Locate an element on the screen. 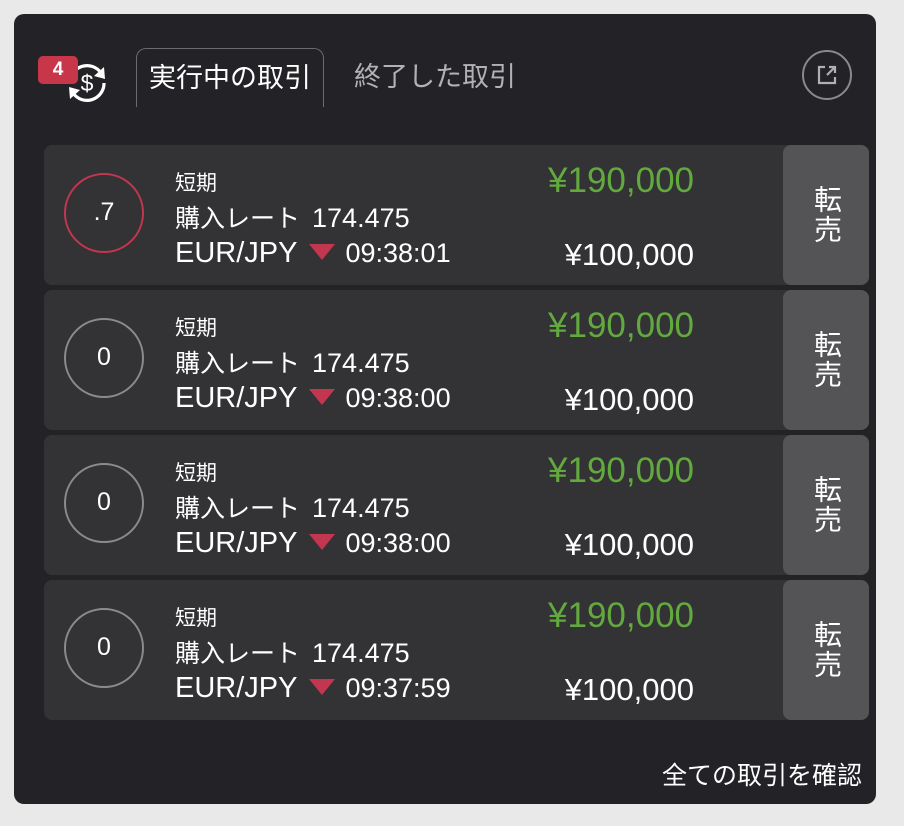  panel-header: 4 $ 実行中の取引 終了した取引 is located at coordinates (445, 74).